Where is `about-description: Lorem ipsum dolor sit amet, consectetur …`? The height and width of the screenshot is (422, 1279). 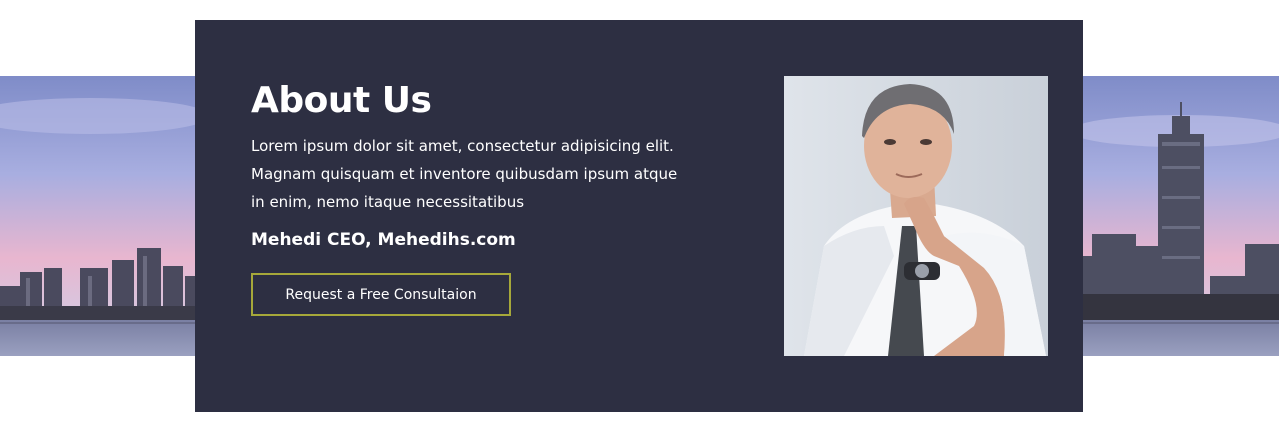 about-description: Lorem ipsum dolor sit amet, consectetur … is located at coordinates (464, 174).